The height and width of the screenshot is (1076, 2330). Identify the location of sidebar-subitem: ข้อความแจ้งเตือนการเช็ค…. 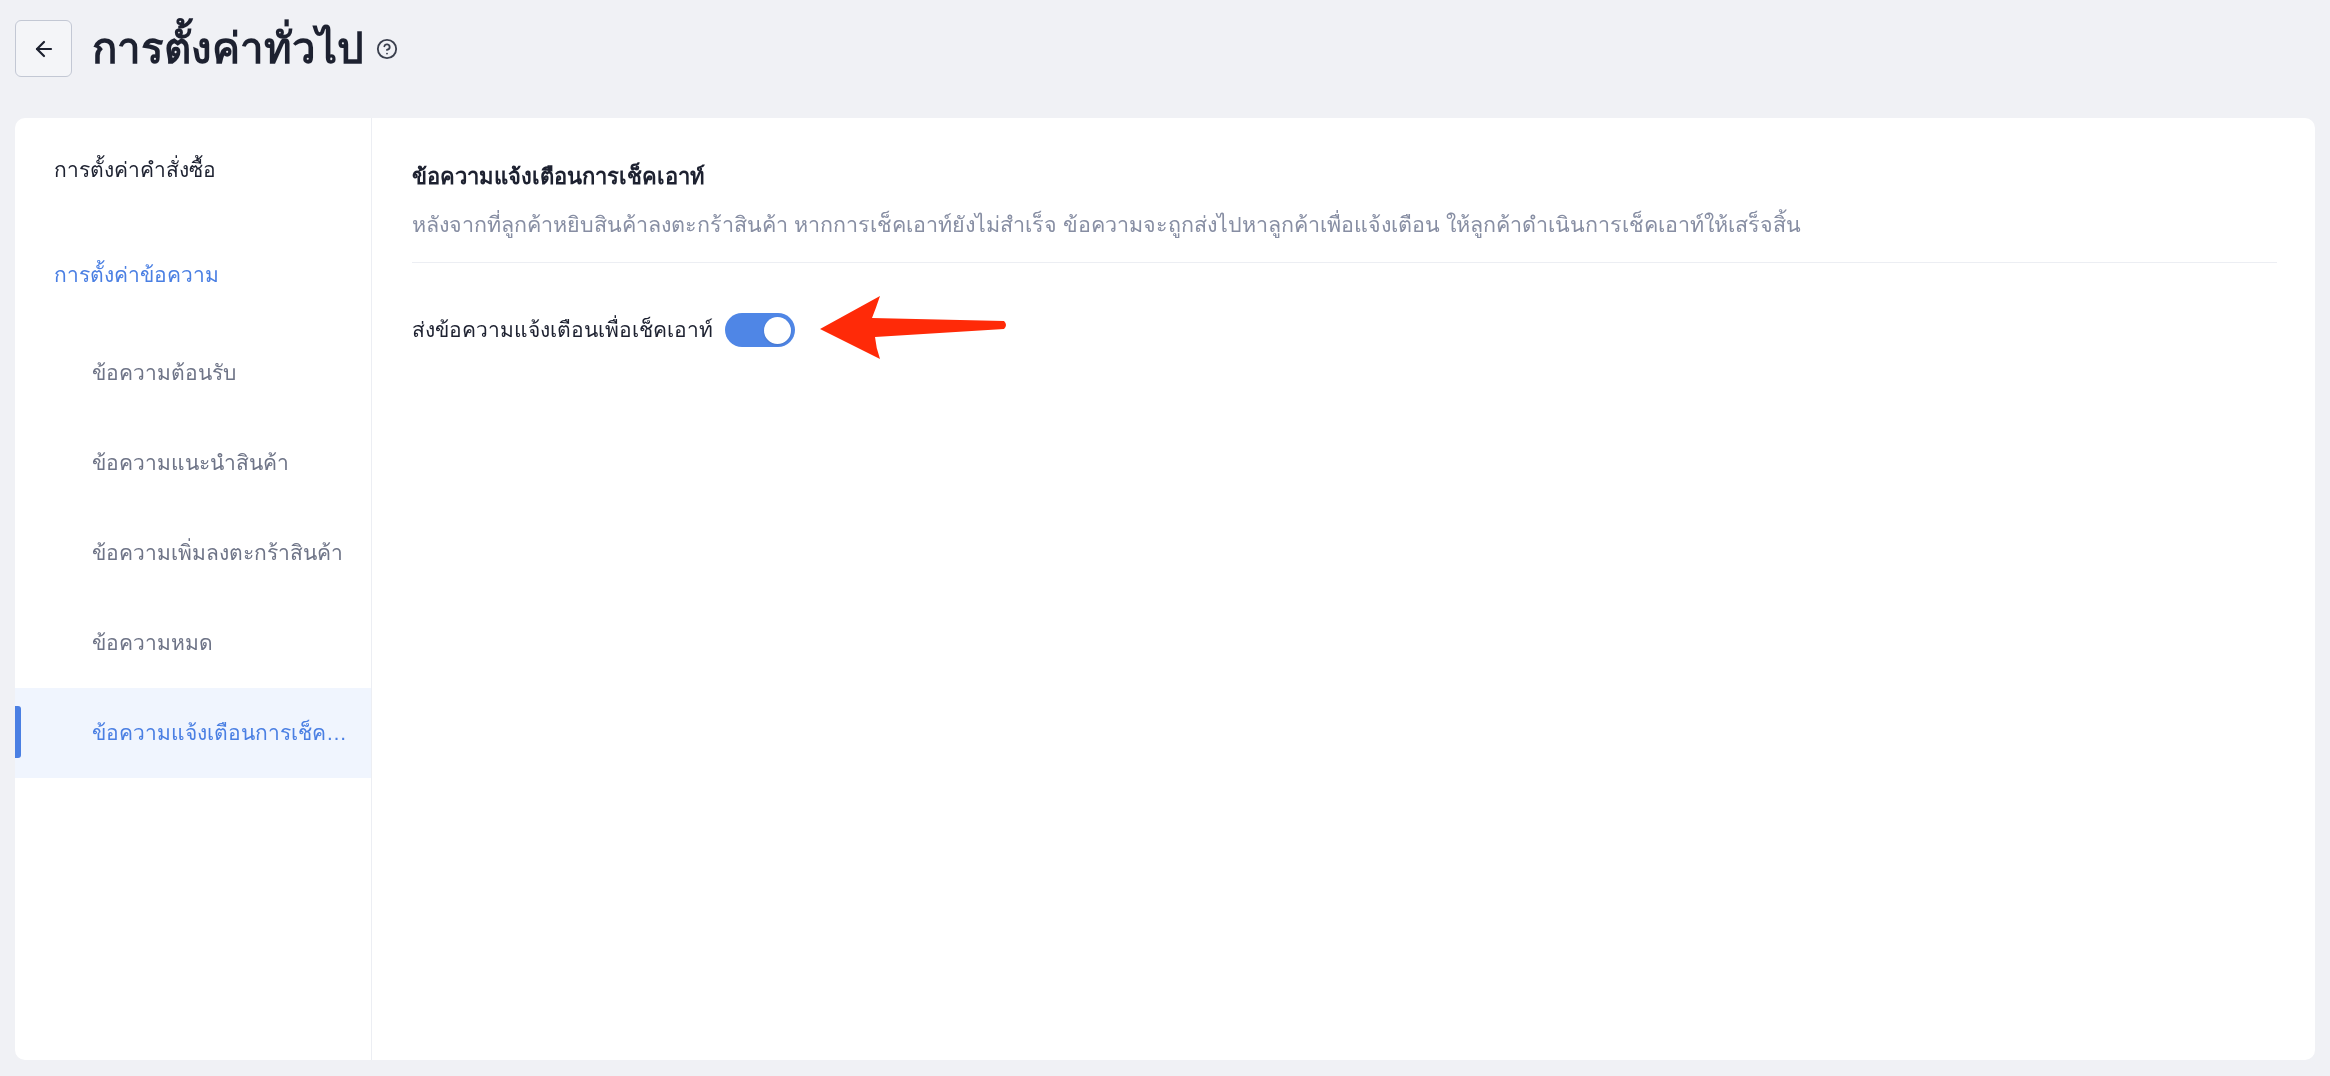
(193, 733).